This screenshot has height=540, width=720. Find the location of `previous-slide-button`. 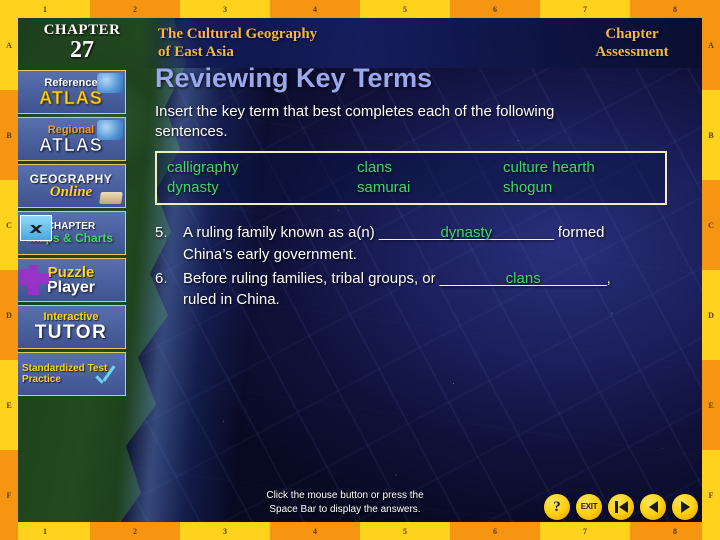

previous-slide-button is located at coordinates (653, 507).